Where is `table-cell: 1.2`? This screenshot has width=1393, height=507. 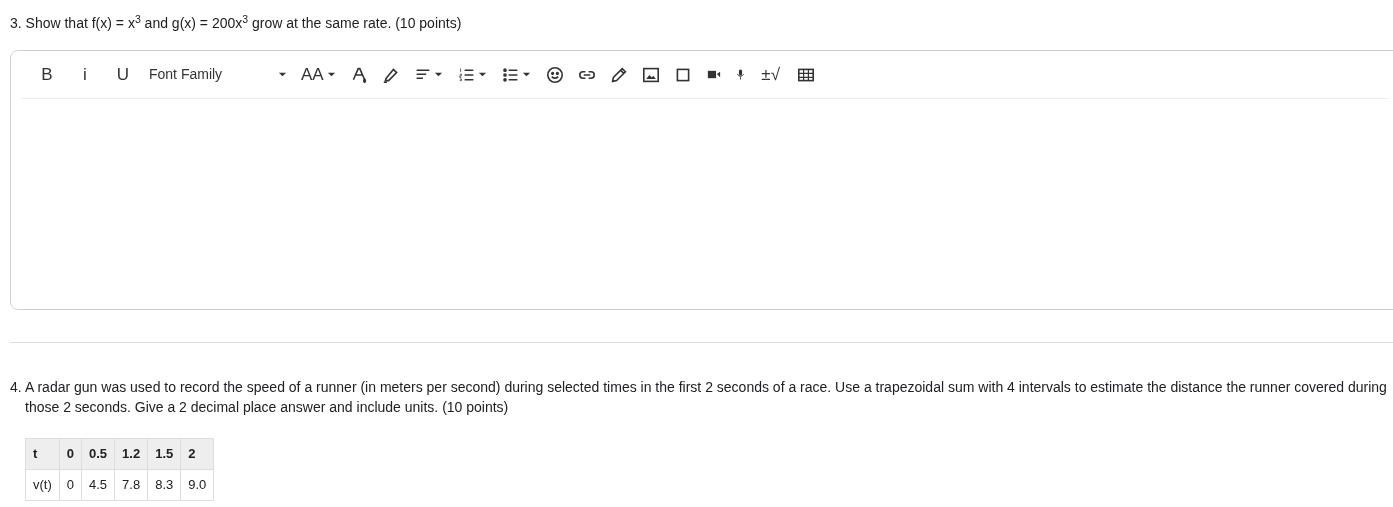
table-cell: 1.2 is located at coordinates (131, 454).